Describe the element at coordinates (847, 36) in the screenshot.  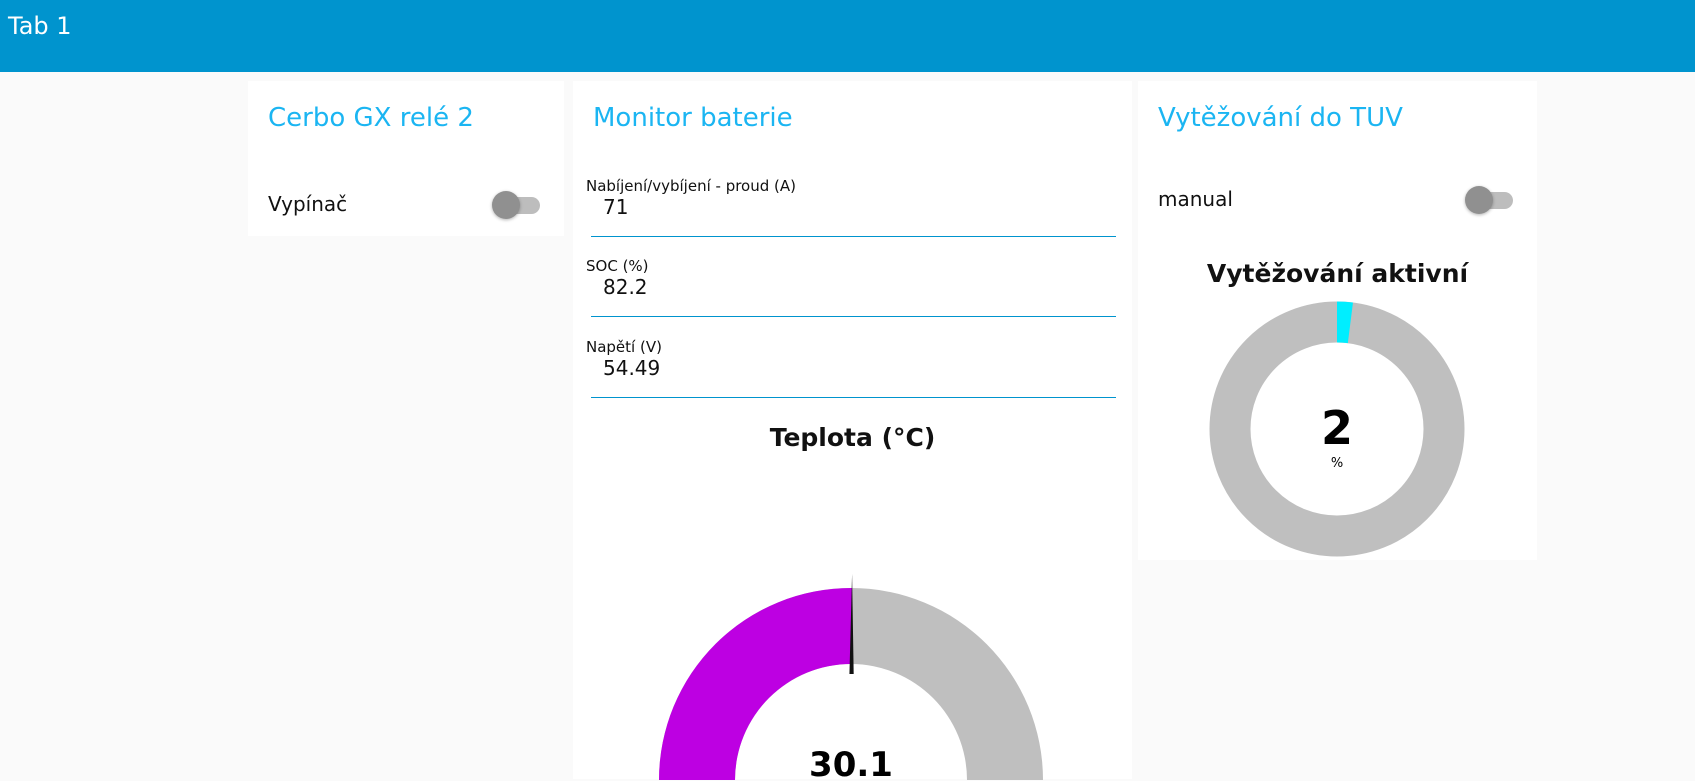
I see `app-header: Tab 1` at that location.